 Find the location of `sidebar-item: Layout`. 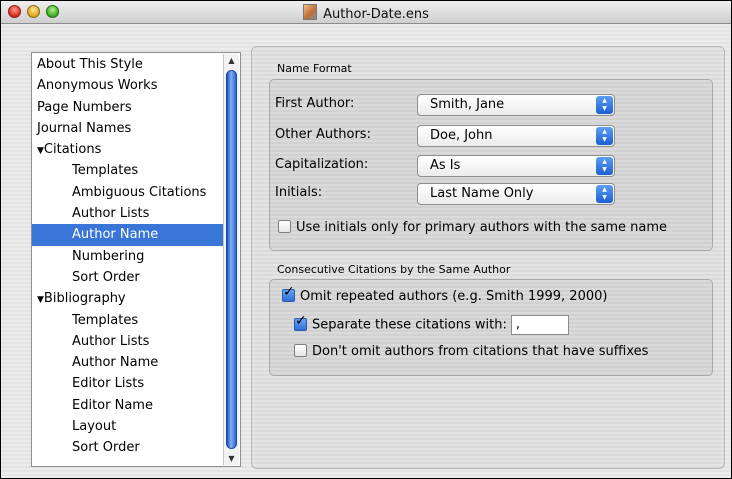

sidebar-item: Layout is located at coordinates (128, 426).